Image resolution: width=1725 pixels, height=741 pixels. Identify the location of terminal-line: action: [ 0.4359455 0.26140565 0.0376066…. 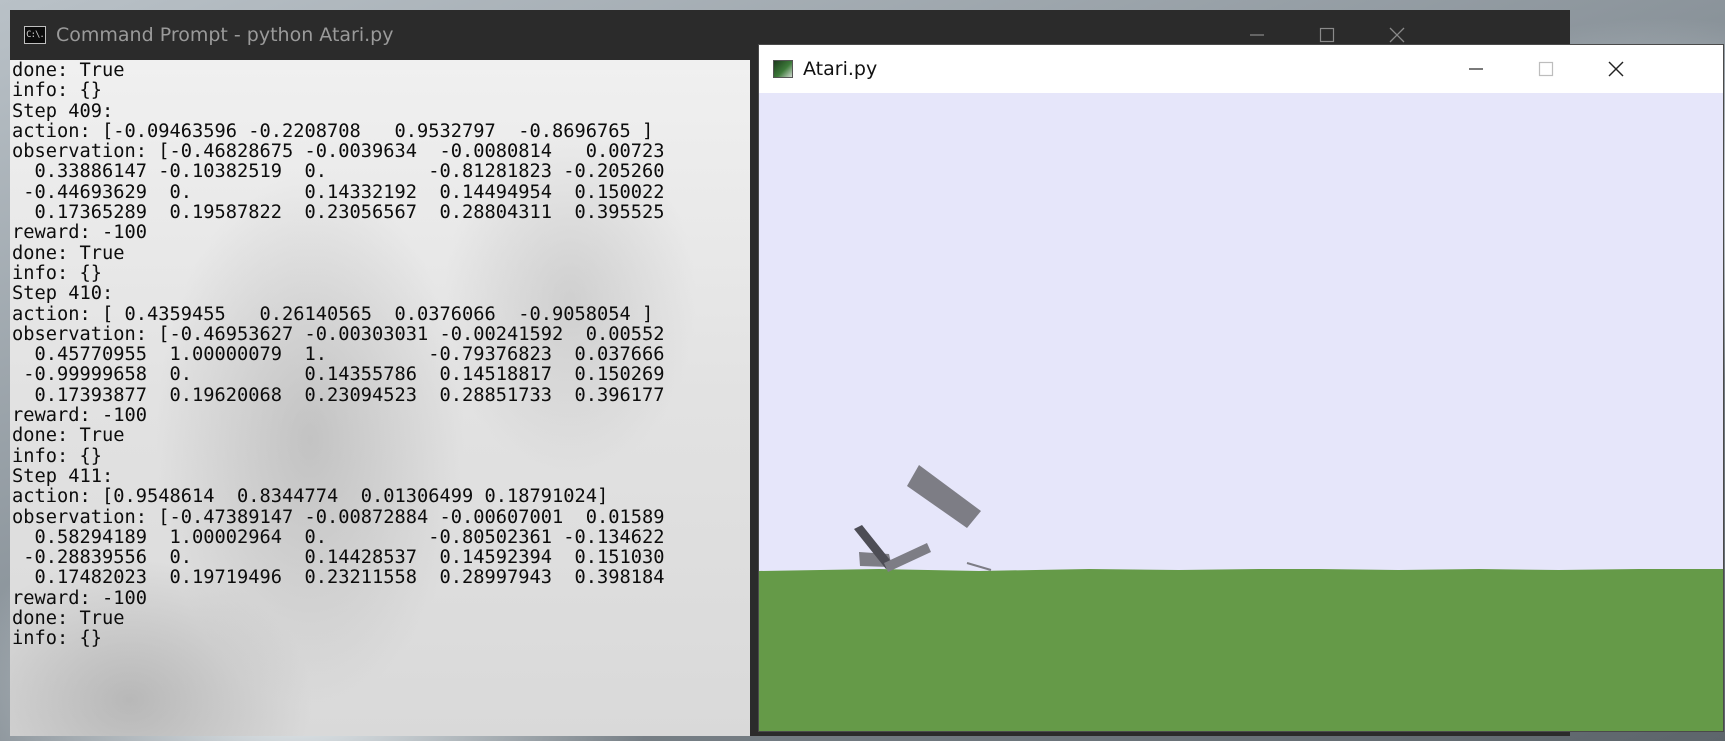
(333, 314).